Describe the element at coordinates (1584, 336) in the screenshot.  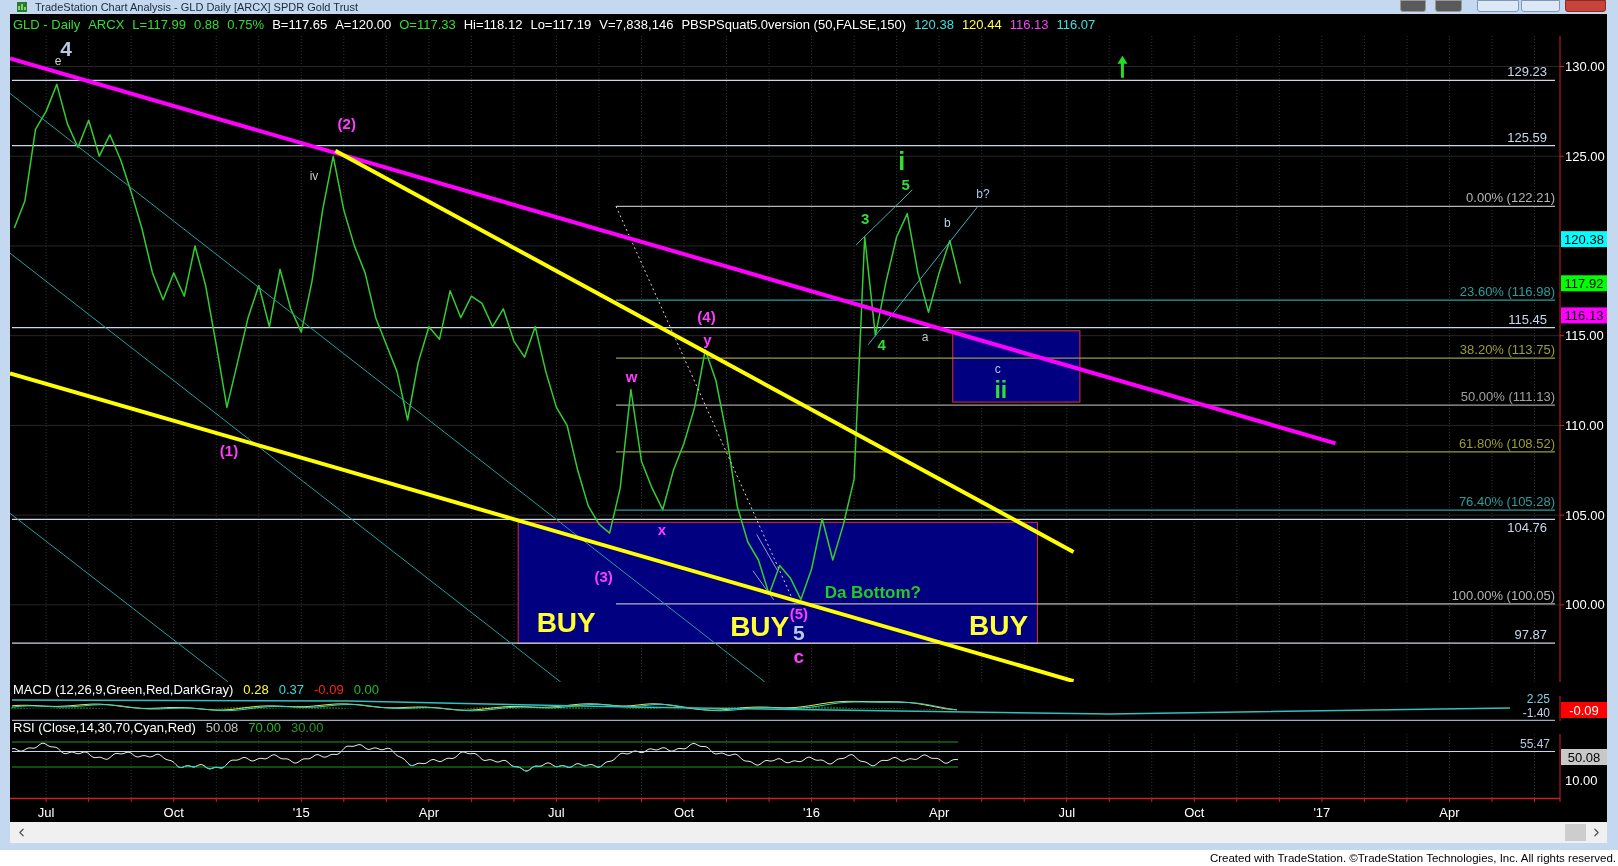
I see `axis-label: 115.00` at that location.